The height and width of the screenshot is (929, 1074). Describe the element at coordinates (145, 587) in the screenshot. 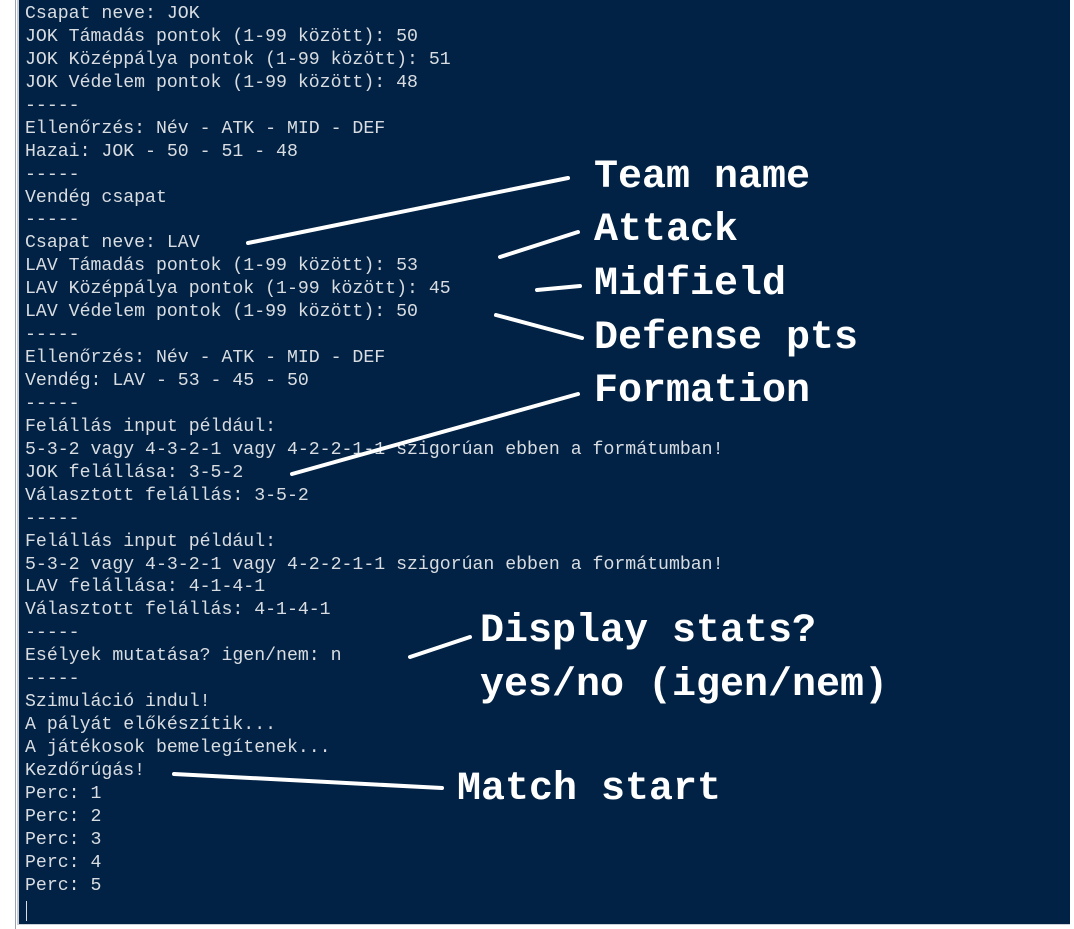

I see `console-line: LAV felállása: 4-1-4-1` at that location.